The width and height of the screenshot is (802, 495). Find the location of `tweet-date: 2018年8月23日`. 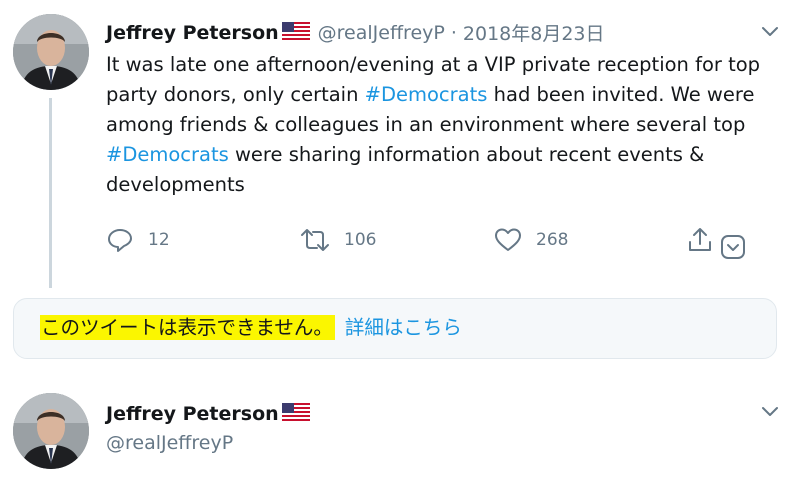

tweet-date: 2018年8月23日 is located at coordinates (534, 32).